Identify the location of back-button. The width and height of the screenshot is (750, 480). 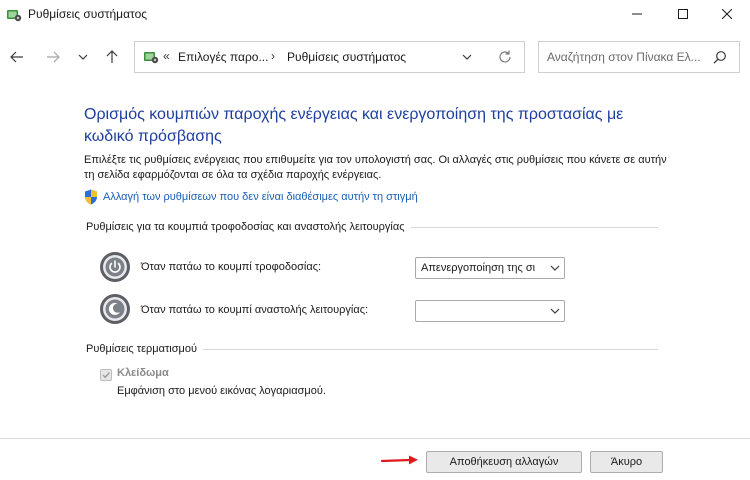
(17, 57).